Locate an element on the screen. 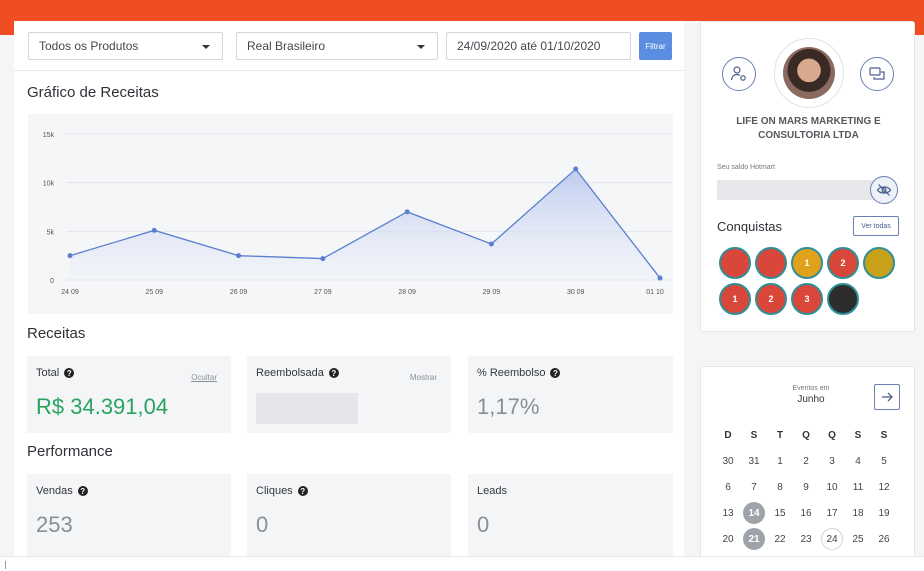  calendar-day: 4 is located at coordinates (858, 461).